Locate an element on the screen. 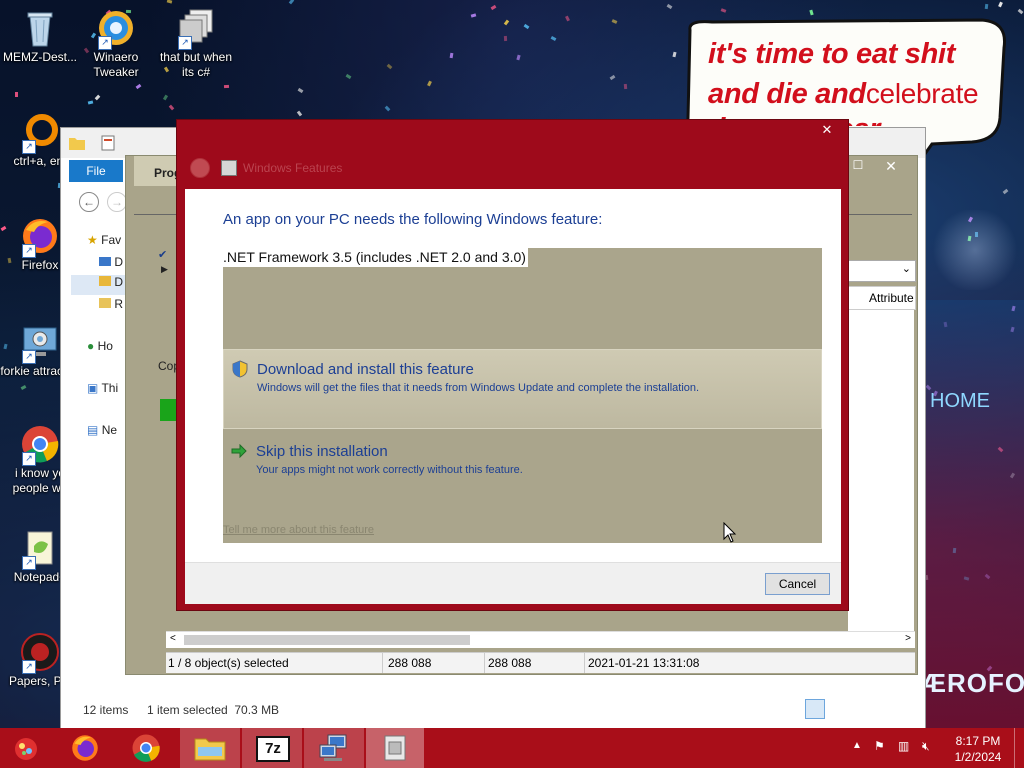 This screenshot has height=768, width=1024. nav-item-downloads: D is located at coordinates (101, 285).